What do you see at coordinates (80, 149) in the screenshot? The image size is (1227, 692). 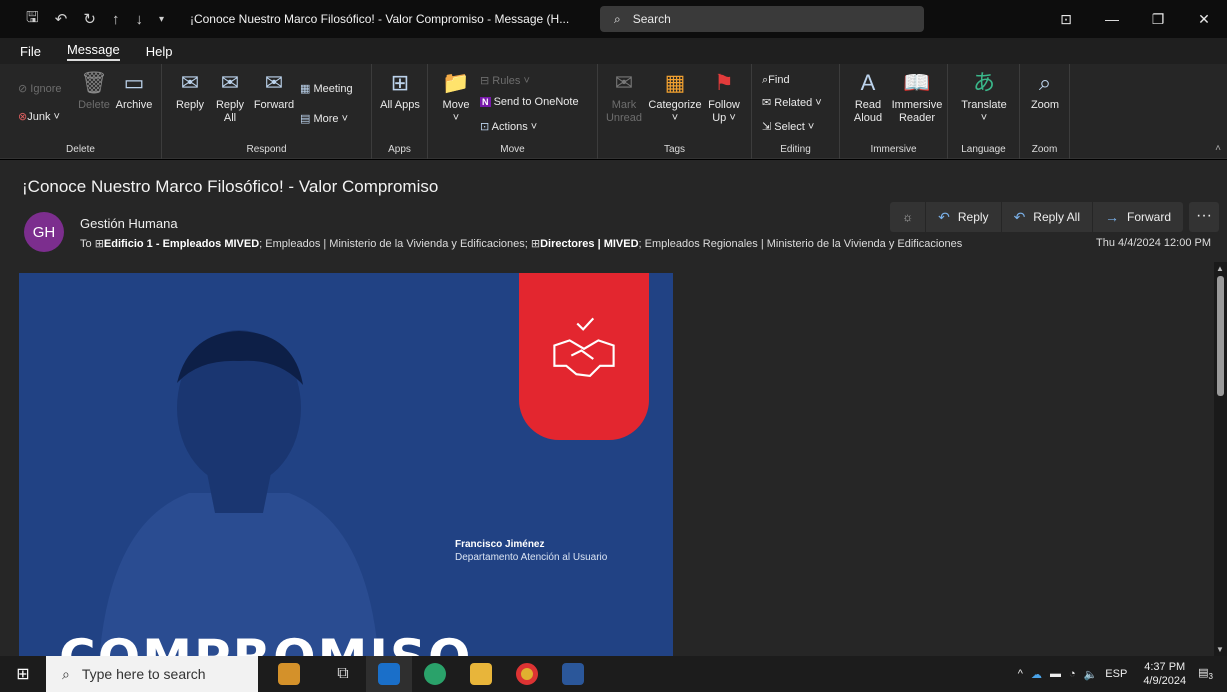 I see `group-label: Delete` at bounding box center [80, 149].